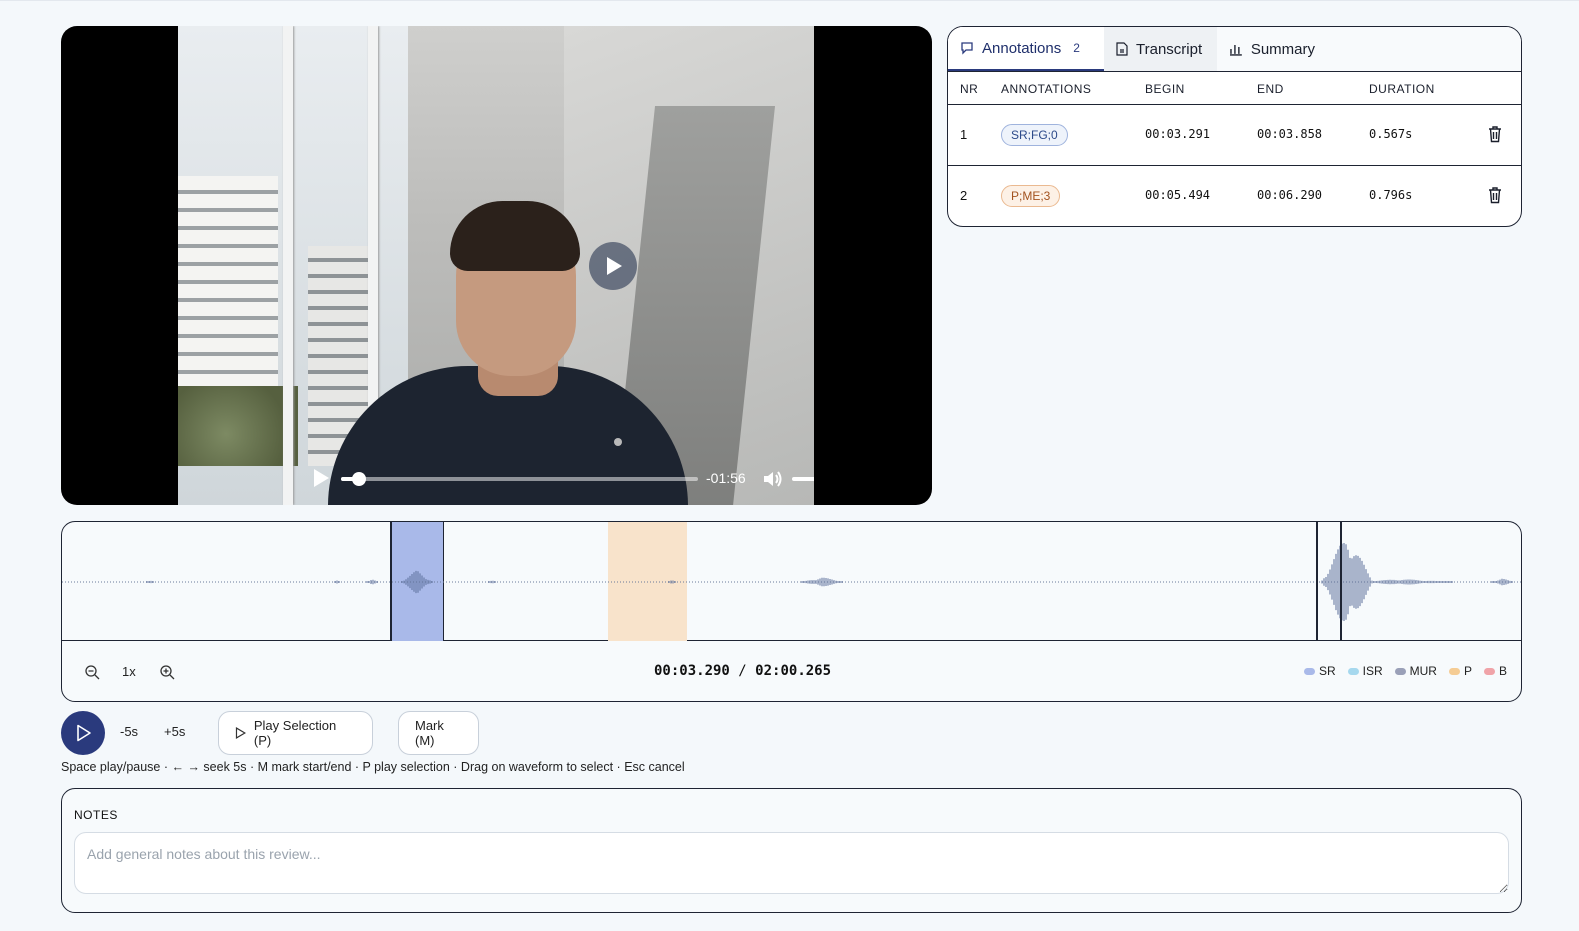 The image size is (1579, 931). What do you see at coordinates (1046, 89) in the screenshot?
I see `column-header: ANNOTATIONS` at bounding box center [1046, 89].